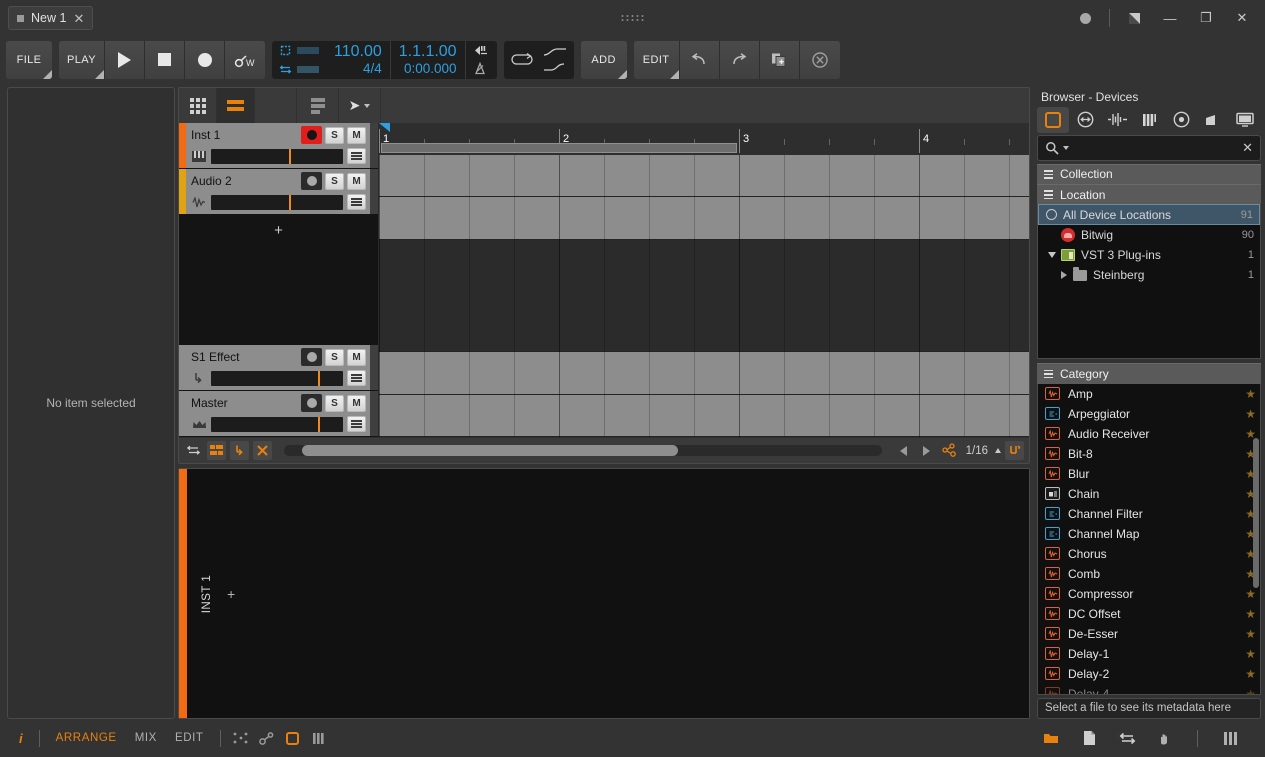 The image size is (1265, 757). What do you see at coordinates (1149, 674) in the screenshot?
I see `list-item: Delay-2 ★` at bounding box center [1149, 674].